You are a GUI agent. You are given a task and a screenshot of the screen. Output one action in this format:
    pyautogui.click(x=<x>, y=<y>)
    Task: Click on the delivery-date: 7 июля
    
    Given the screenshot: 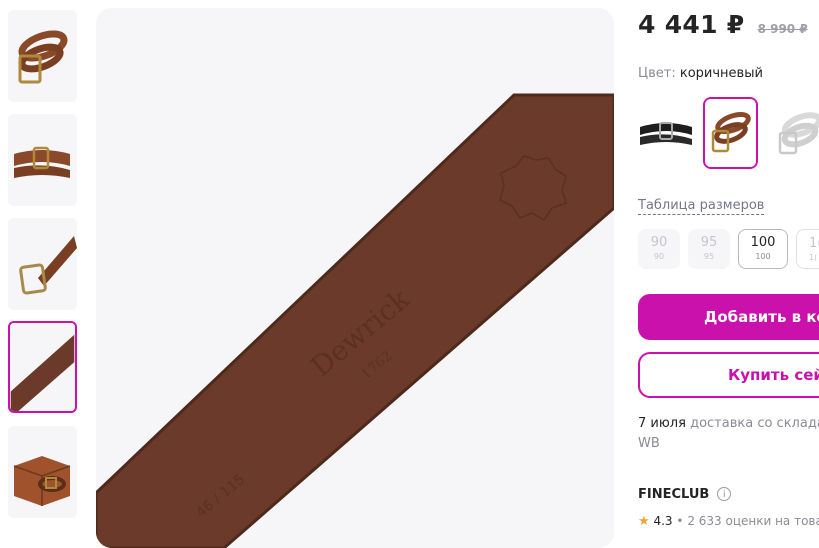 What is the action you would take?
    pyautogui.click(x=662, y=423)
    